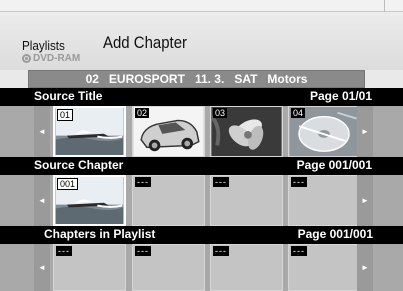 This screenshot has width=403, height=291. I want to click on title-thumbnail-01: 01, so click(89, 131).